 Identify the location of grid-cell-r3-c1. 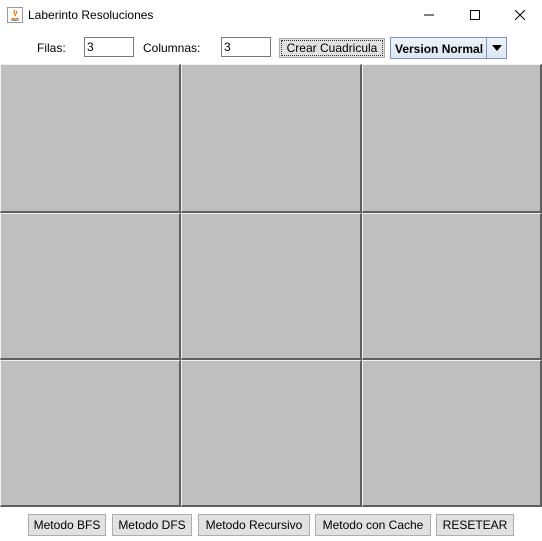
(90, 433).